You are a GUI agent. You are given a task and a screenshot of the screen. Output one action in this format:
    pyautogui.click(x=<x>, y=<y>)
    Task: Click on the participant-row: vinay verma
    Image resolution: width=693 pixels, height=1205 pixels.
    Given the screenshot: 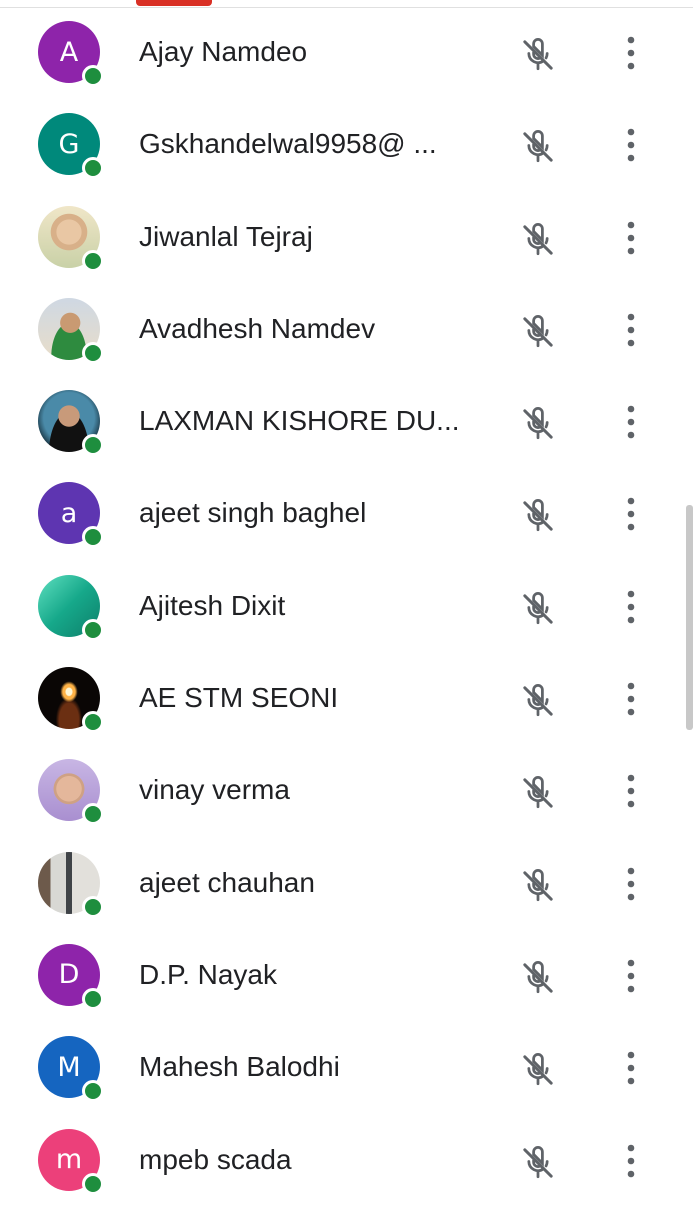 What is the action you would take?
    pyautogui.click(x=346, y=789)
    